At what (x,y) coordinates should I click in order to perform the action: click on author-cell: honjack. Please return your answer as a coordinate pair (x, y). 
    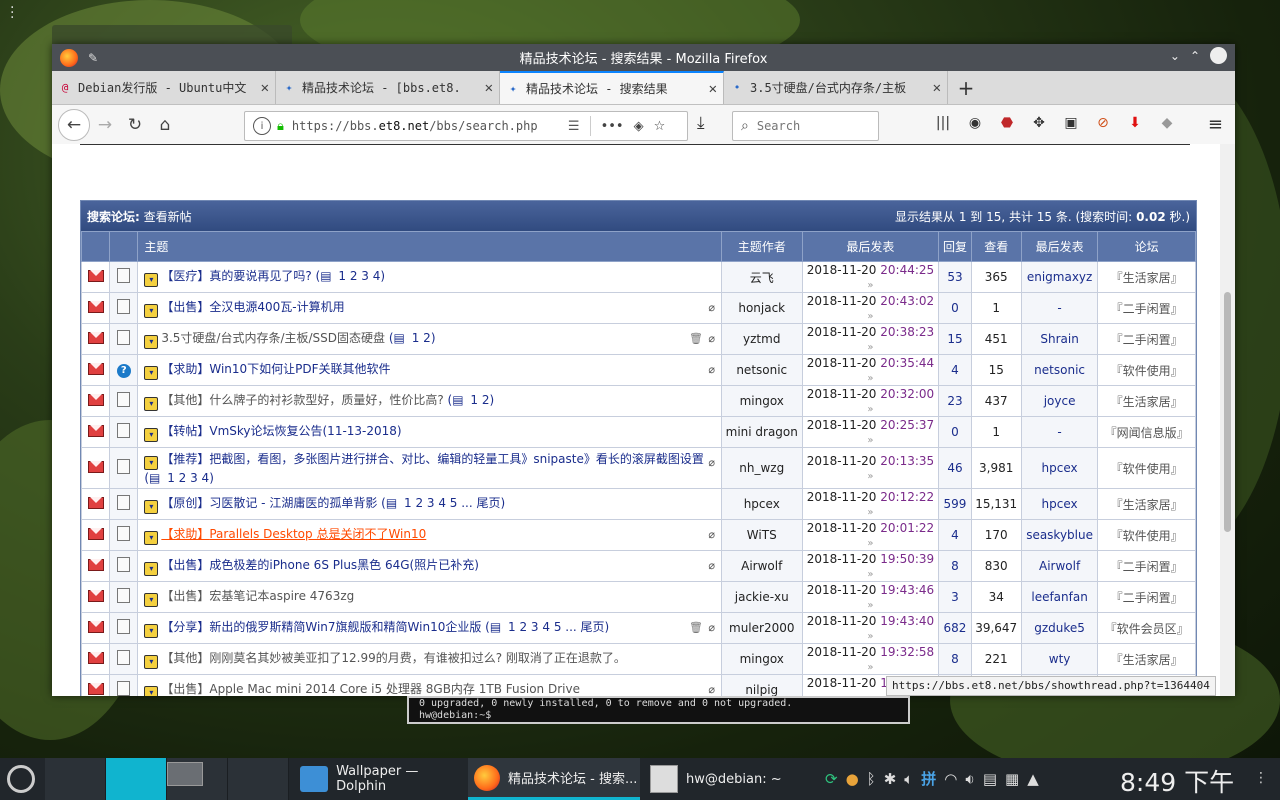
    Looking at the image, I should click on (762, 308).